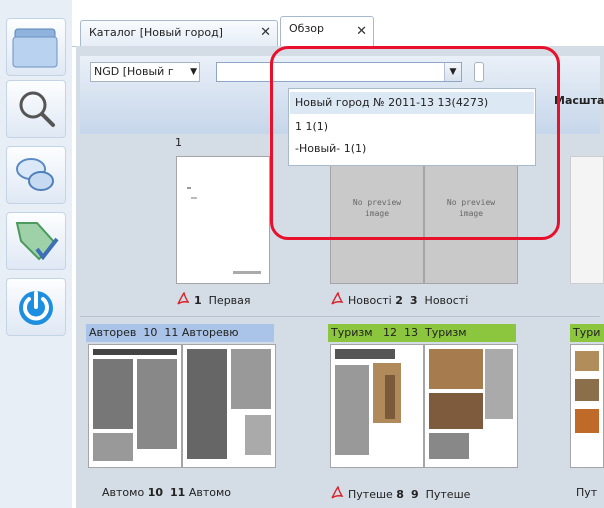 The width and height of the screenshot is (604, 508). Describe the element at coordinates (171, 332) in the screenshot. I see `page-header-num: 11` at that location.